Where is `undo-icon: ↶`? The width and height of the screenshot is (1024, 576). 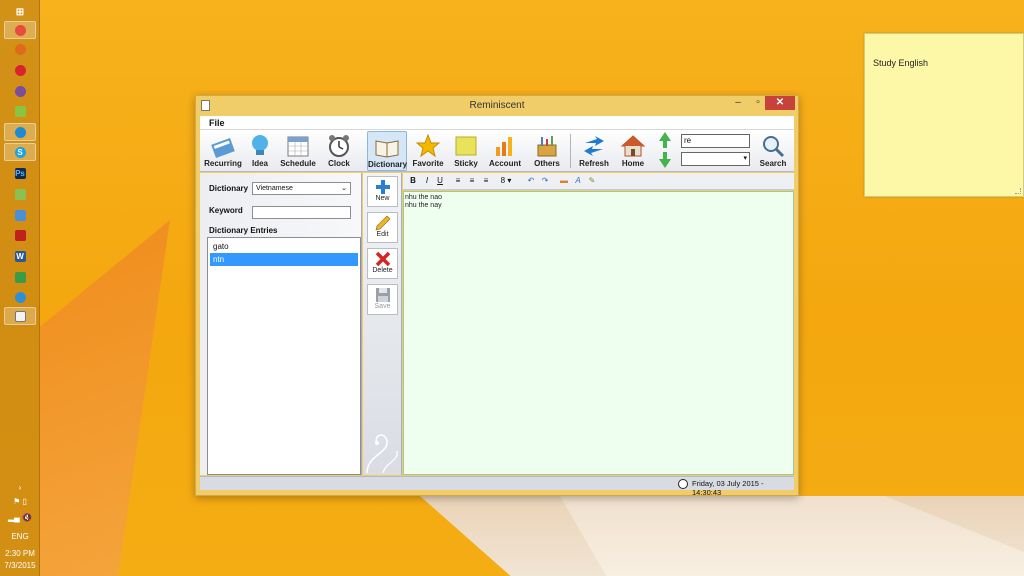 undo-icon: ↶ is located at coordinates (531, 181).